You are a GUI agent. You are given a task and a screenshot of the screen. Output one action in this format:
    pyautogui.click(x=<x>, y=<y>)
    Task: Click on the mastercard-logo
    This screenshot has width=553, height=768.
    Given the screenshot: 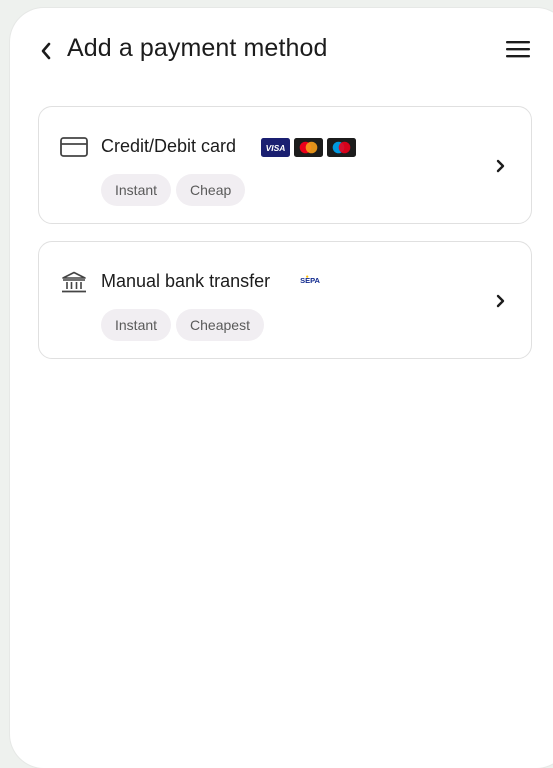 What is the action you would take?
    pyautogui.click(x=308, y=147)
    